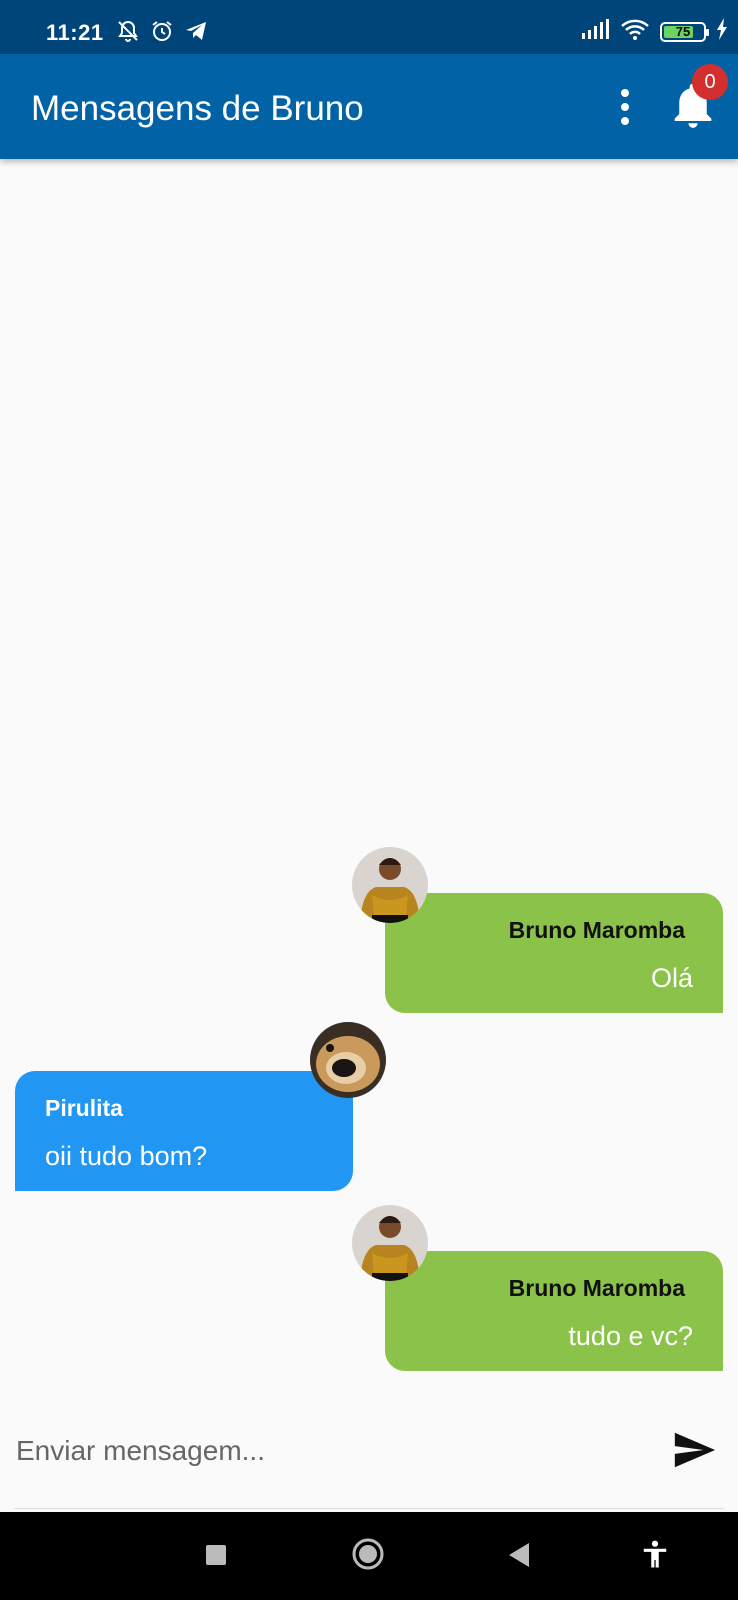 The width and height of the screenshot is (738, 1600). I want to click on home-icon, so click(368, 1554).